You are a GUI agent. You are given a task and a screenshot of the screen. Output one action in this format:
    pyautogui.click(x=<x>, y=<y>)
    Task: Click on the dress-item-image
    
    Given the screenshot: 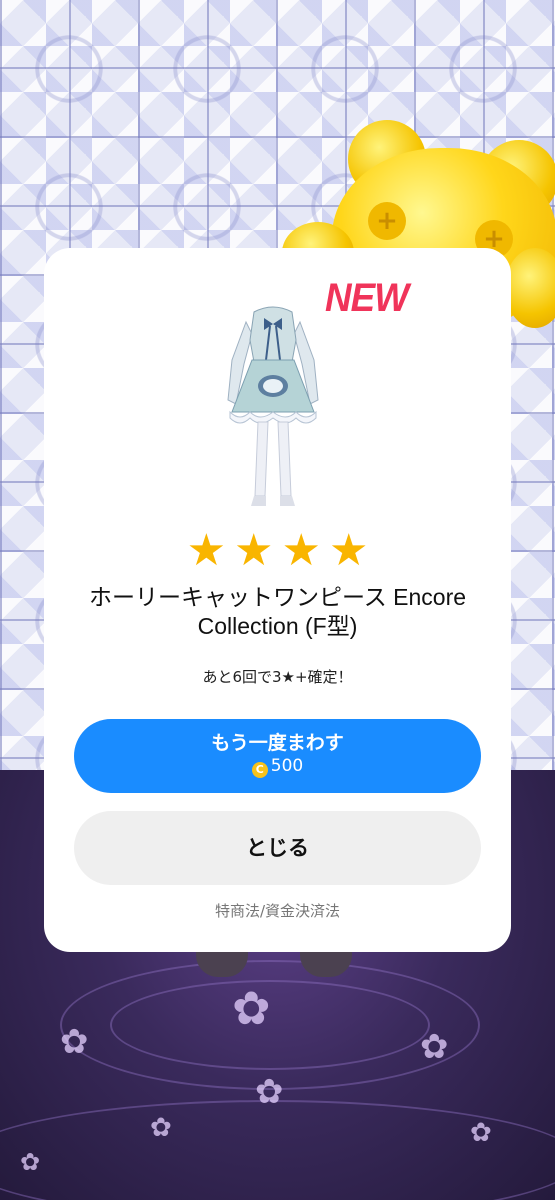 What is the action you would take?
    pyautogui.click(x=273, y=406)
    